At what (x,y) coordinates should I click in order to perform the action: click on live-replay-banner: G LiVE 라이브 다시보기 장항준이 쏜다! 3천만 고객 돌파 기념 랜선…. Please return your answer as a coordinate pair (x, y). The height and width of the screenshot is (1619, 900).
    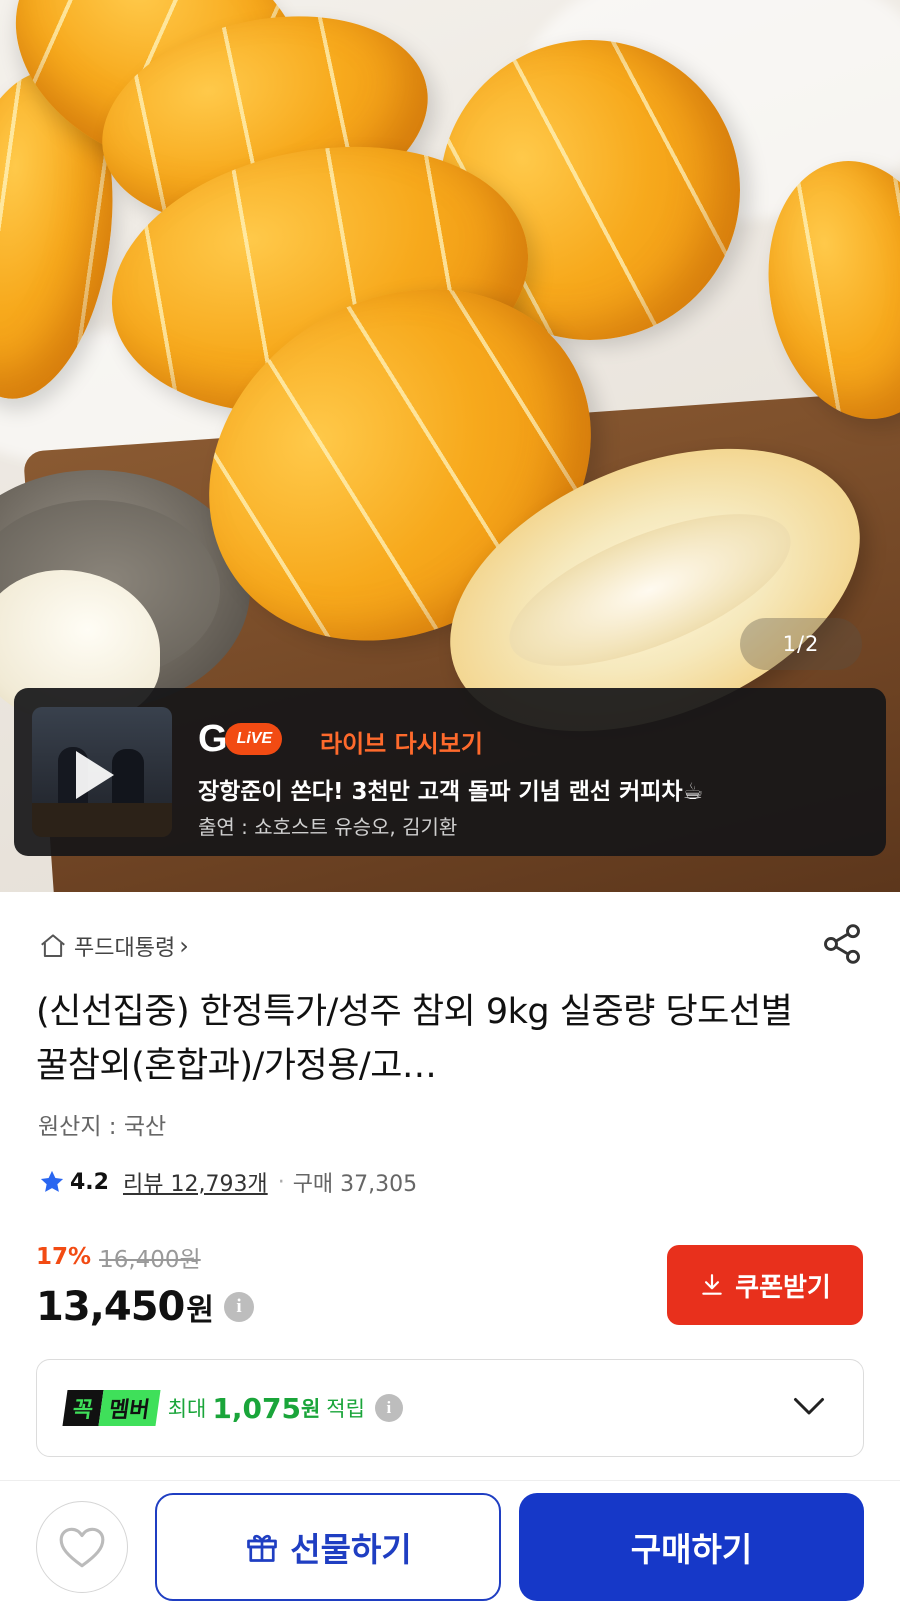
    Looking at the image, I should click on (450, 772).